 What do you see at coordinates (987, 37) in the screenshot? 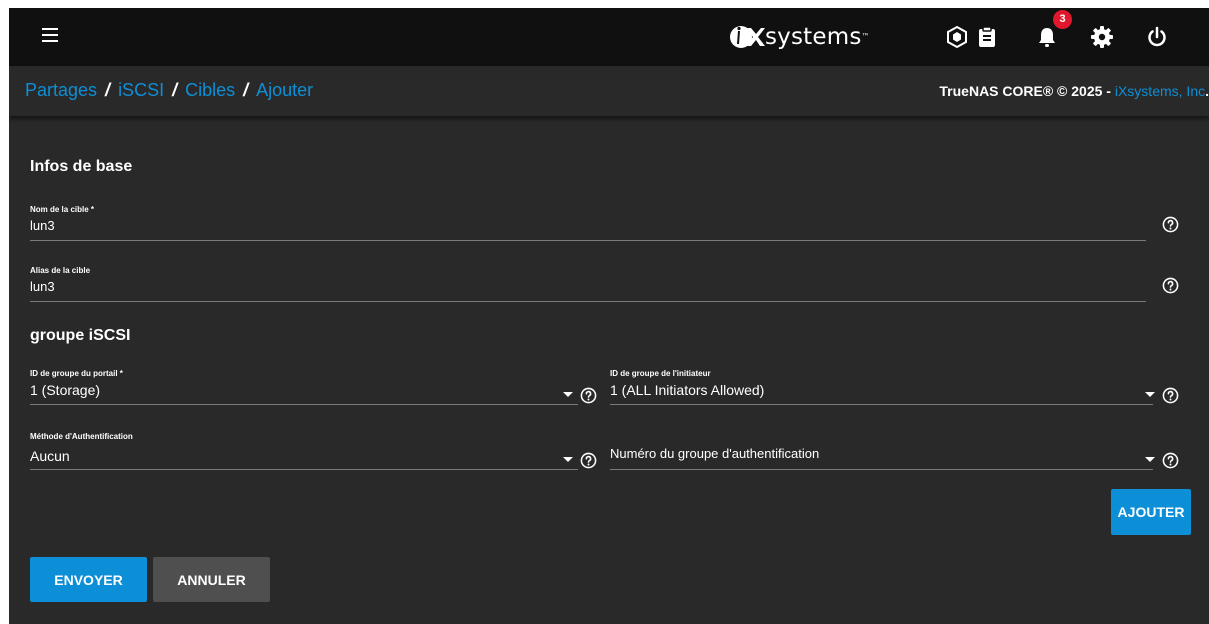
I see `clipboard-icon` at bounding box center [987, 37].